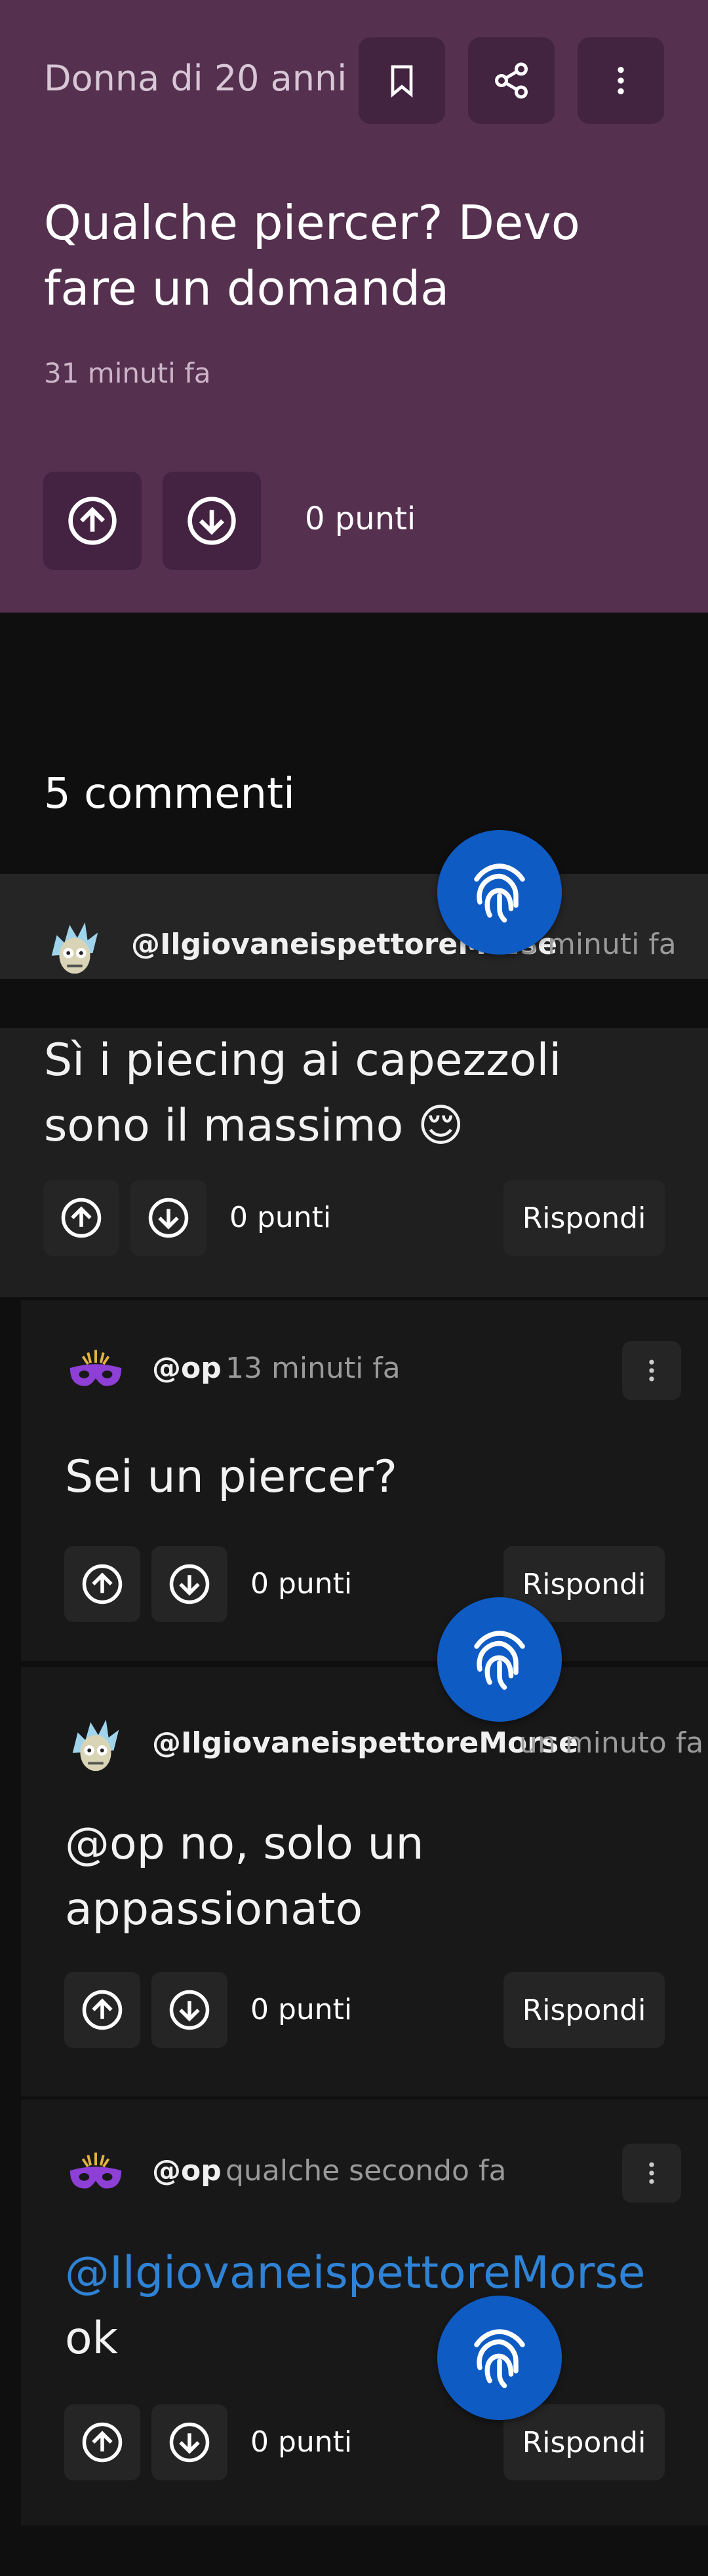 Image resolution: width=708 pixels, height=2576 pixels. I want to click on comment-body: ok, so click(91, 2338).